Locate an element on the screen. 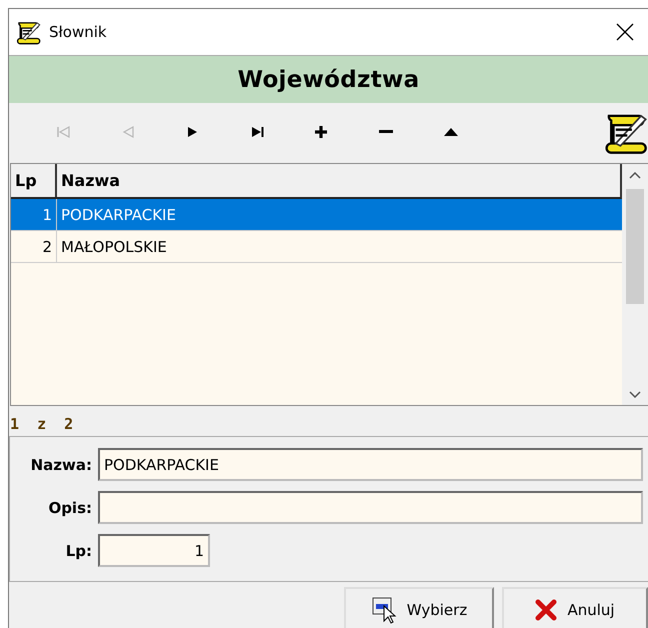 This screenshot has height=628, width=648. scroll-down-icon is located at coordinates (635, 394).